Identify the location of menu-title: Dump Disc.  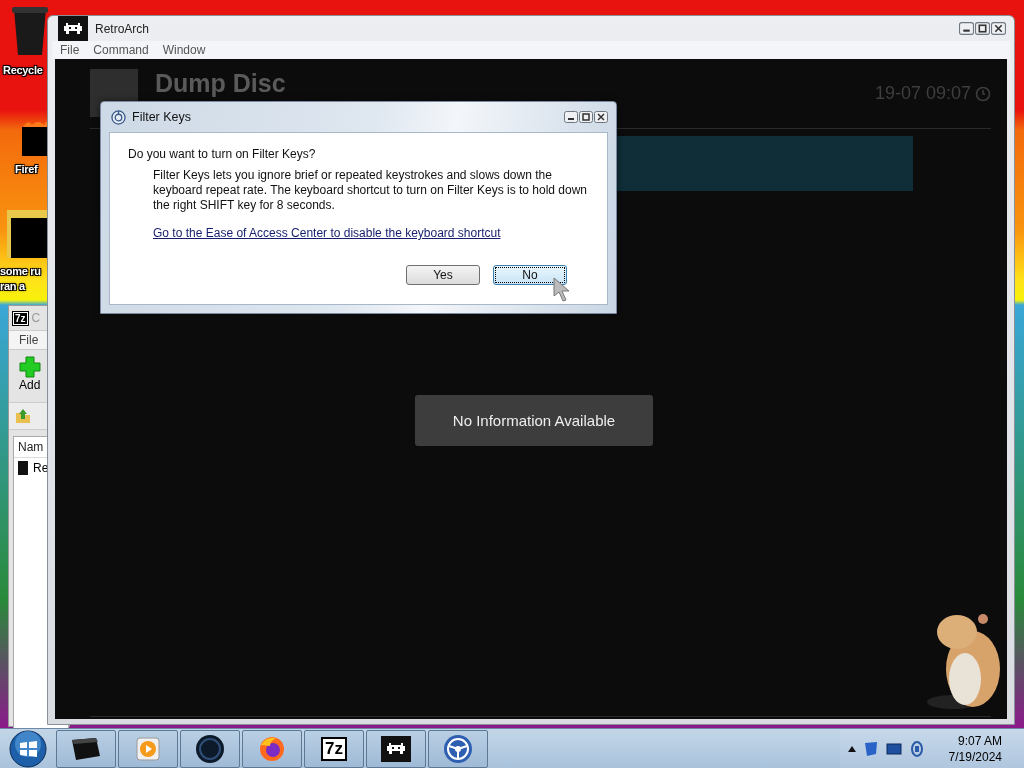
(221, 83).